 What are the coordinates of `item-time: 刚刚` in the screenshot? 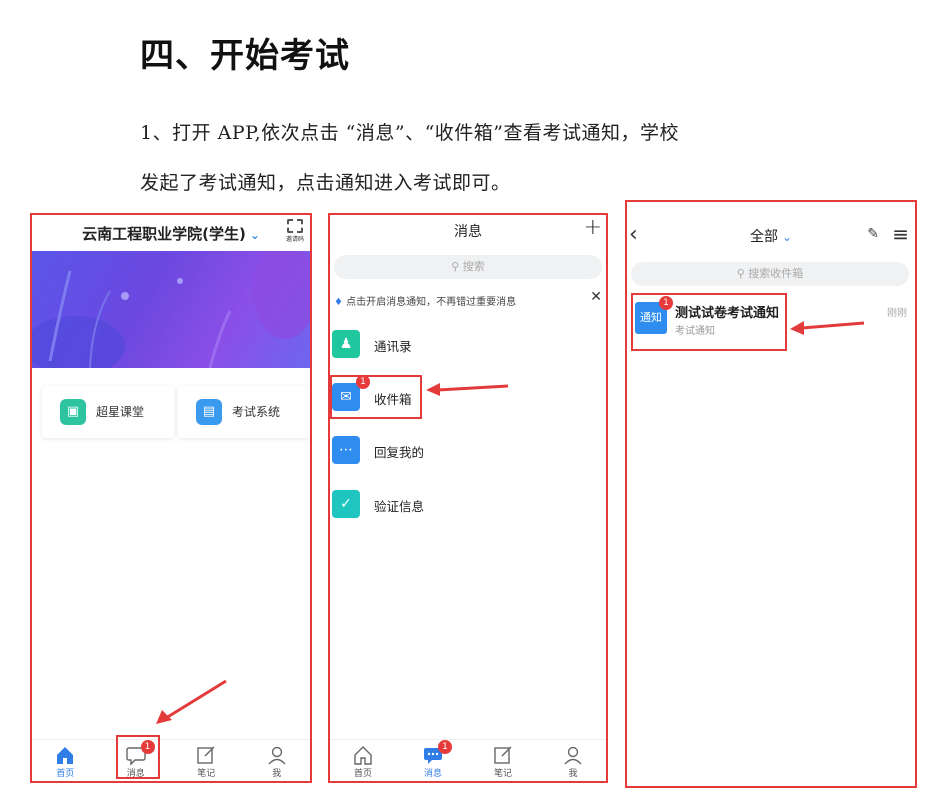 It's located at (897, 313).